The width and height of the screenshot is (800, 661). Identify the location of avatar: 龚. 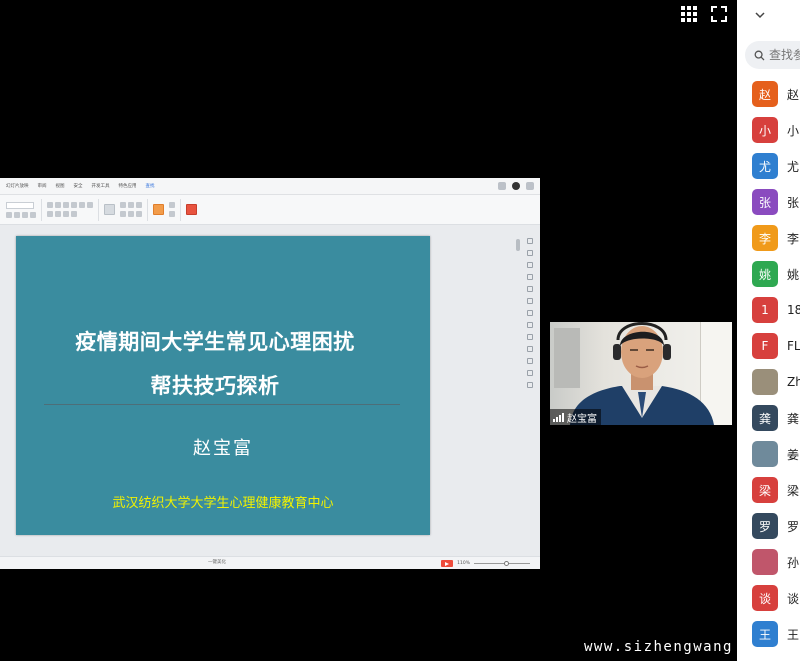
(765, 418).